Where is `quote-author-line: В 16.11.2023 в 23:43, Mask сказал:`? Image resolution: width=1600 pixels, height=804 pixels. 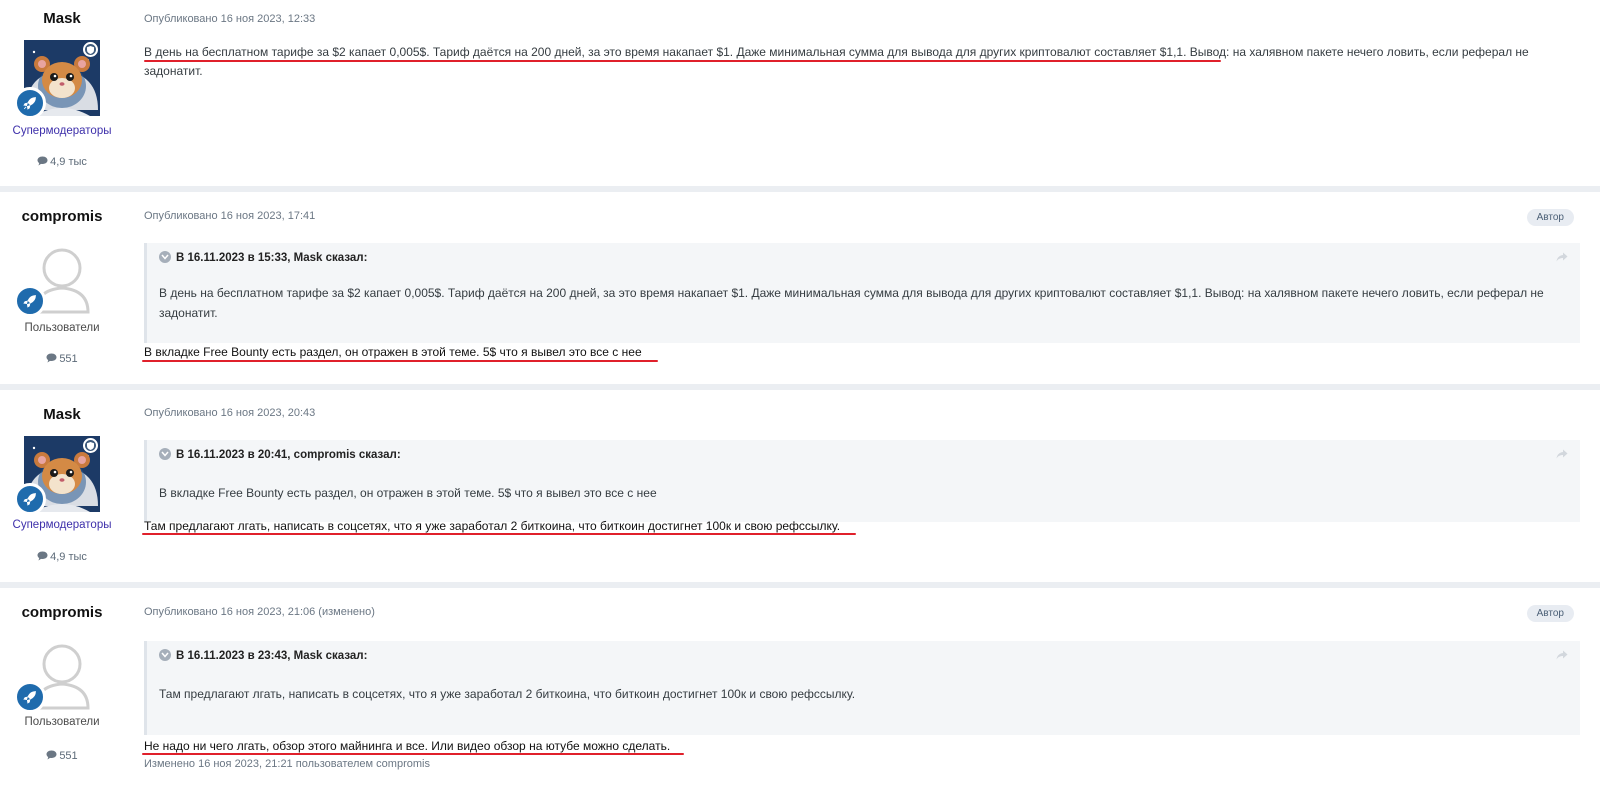 quote-author-line: В 16.11.2023 в 23:43, Mask сказал: is located at coordinates (272, 656).